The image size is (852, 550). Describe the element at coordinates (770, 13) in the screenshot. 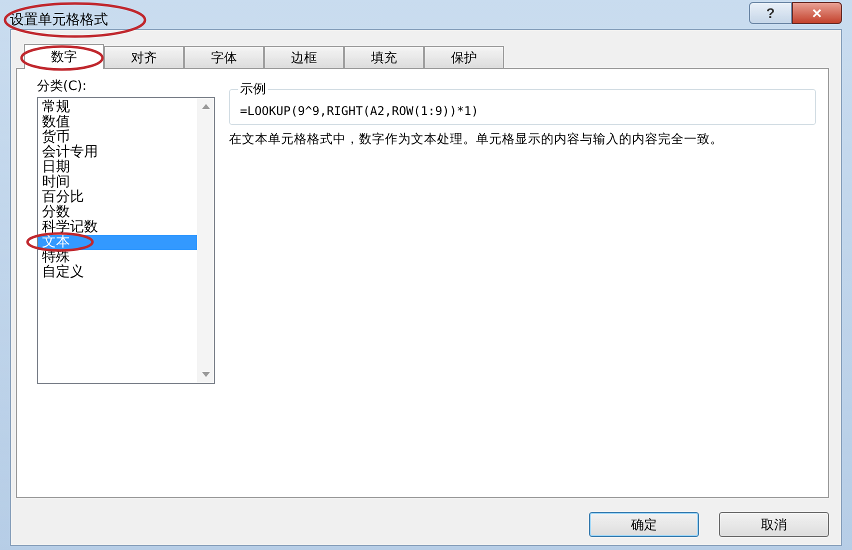

I see `help-button: ?` at that location.